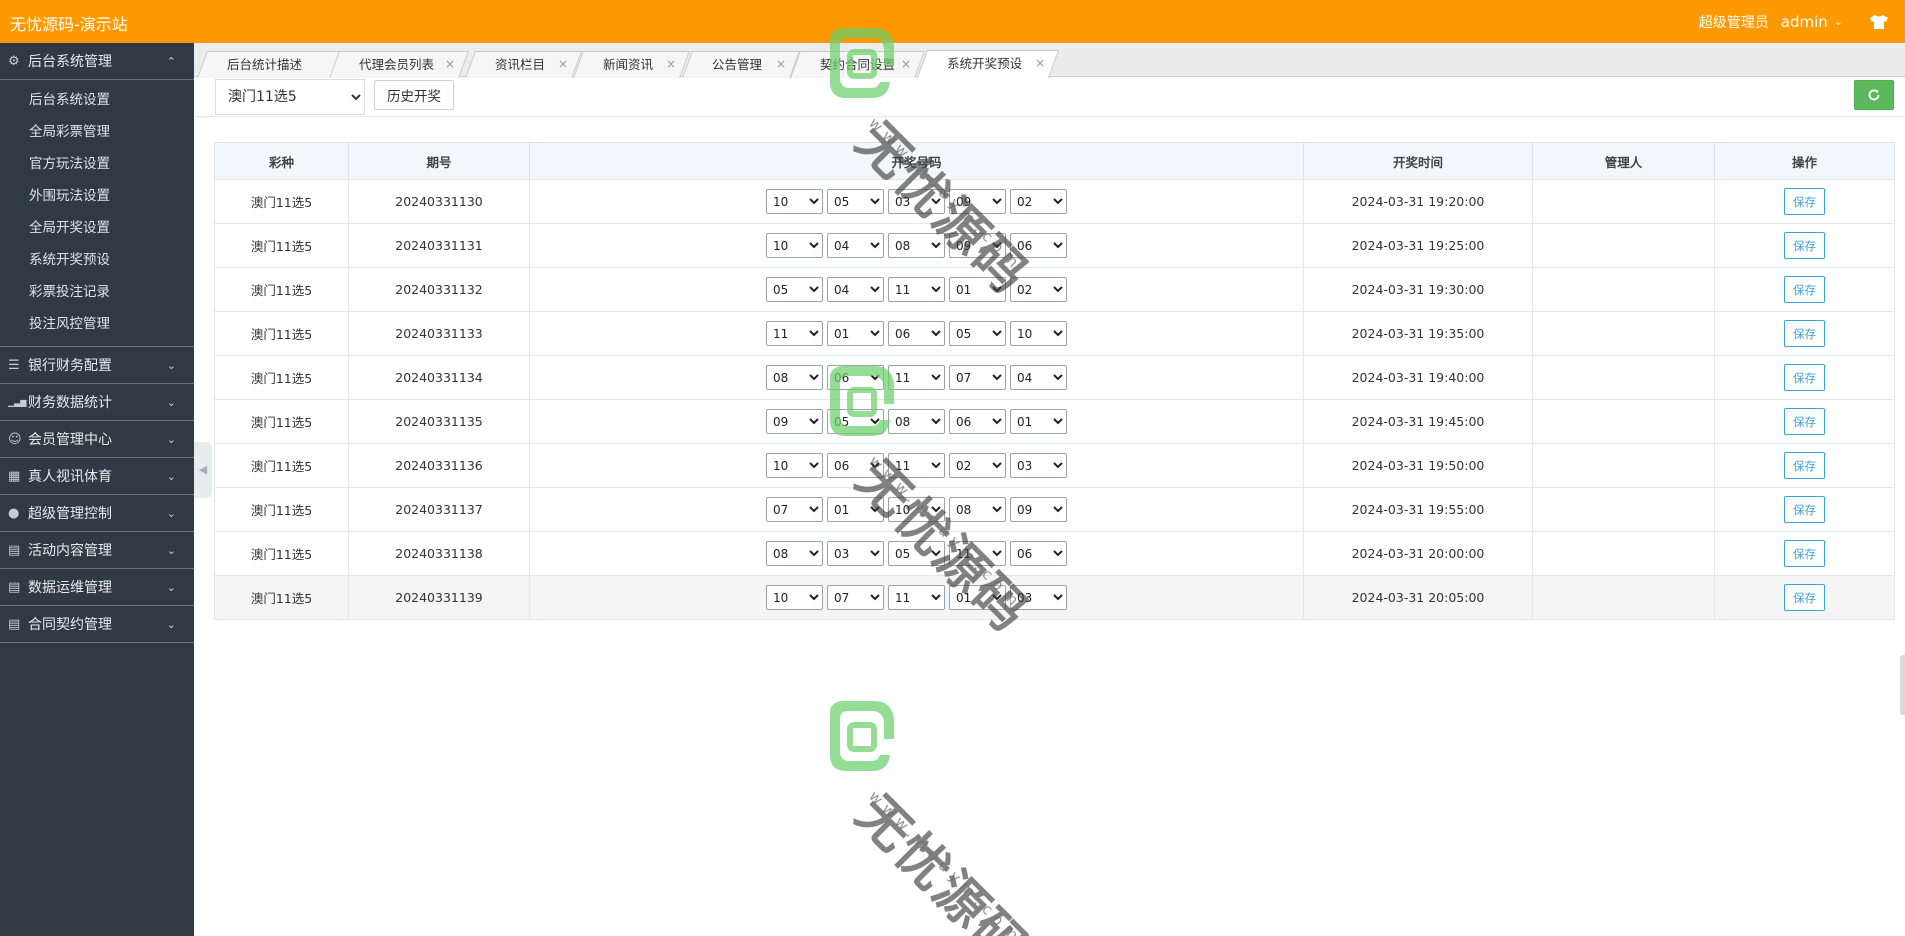 The height and width of the screenshot is (936, 1905). What do you see at coordinates (269, 64) in the screenshot?
I see `tab-0: 后台统计描述` at bounding box center [269, 64].